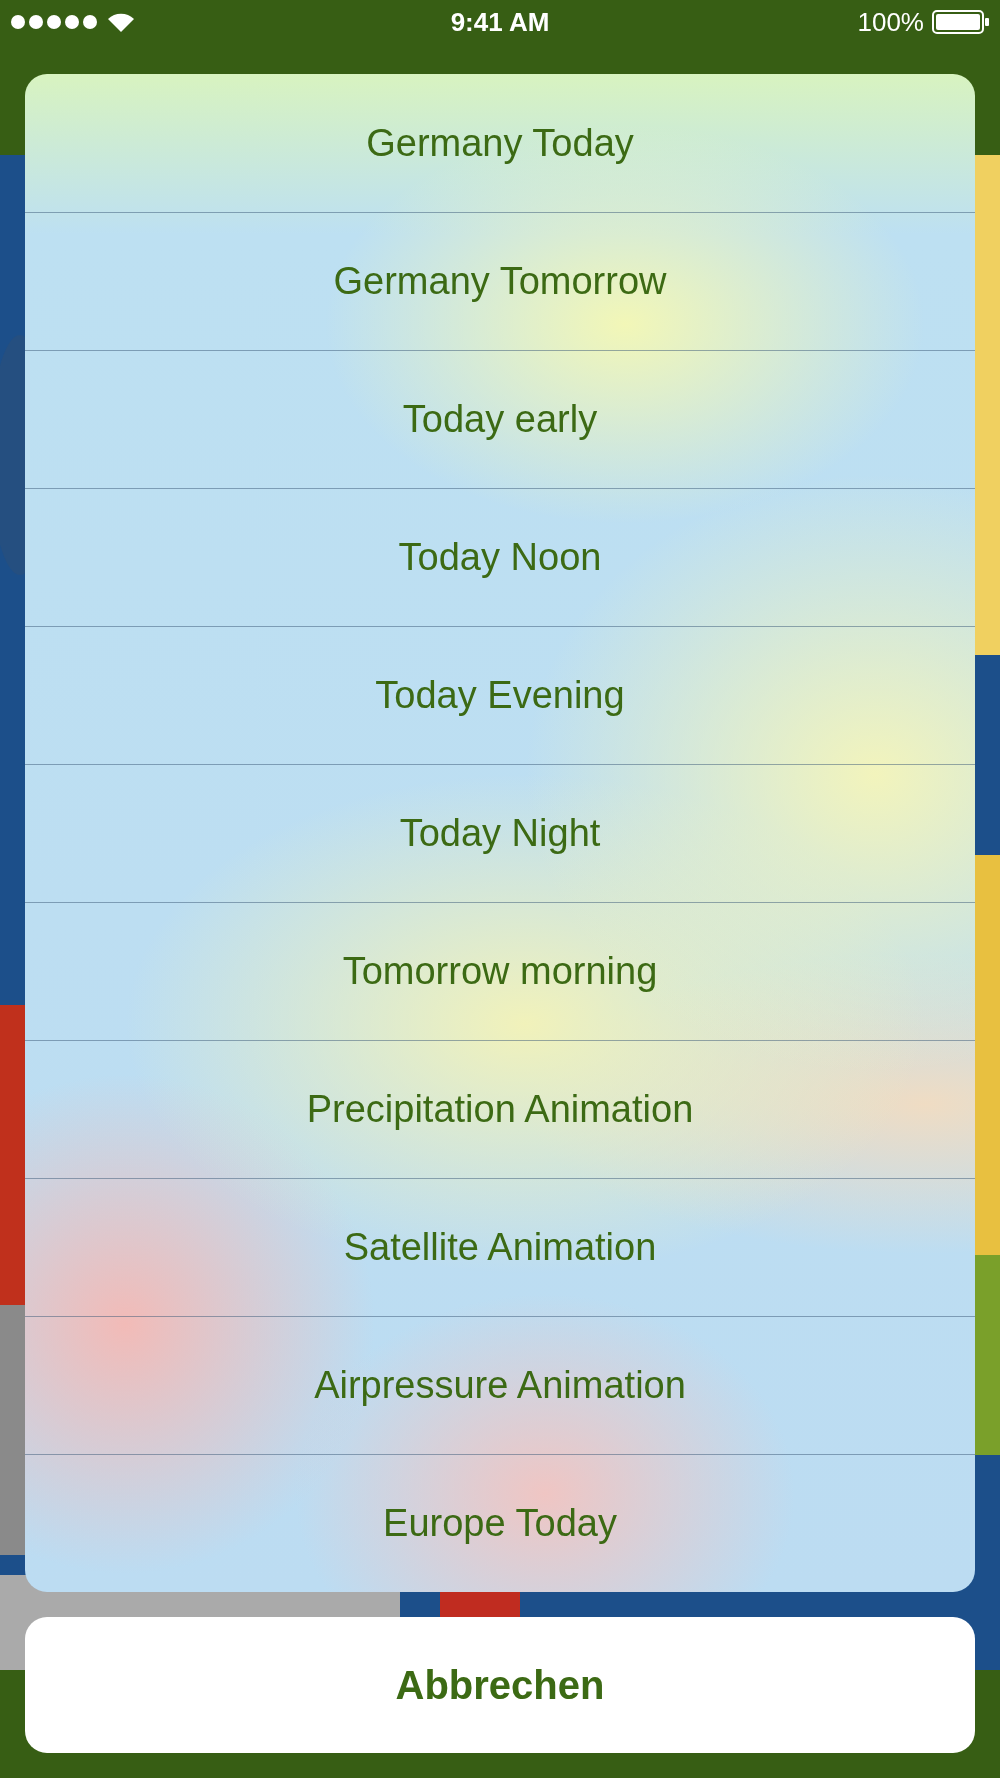 The height and width of the screenshot is (1778, 1000). What do you see at coordinates (500, 1523) in the screenshot?
I see `action-sheet-option: Europe Today` at bounding box center [500, 1523].